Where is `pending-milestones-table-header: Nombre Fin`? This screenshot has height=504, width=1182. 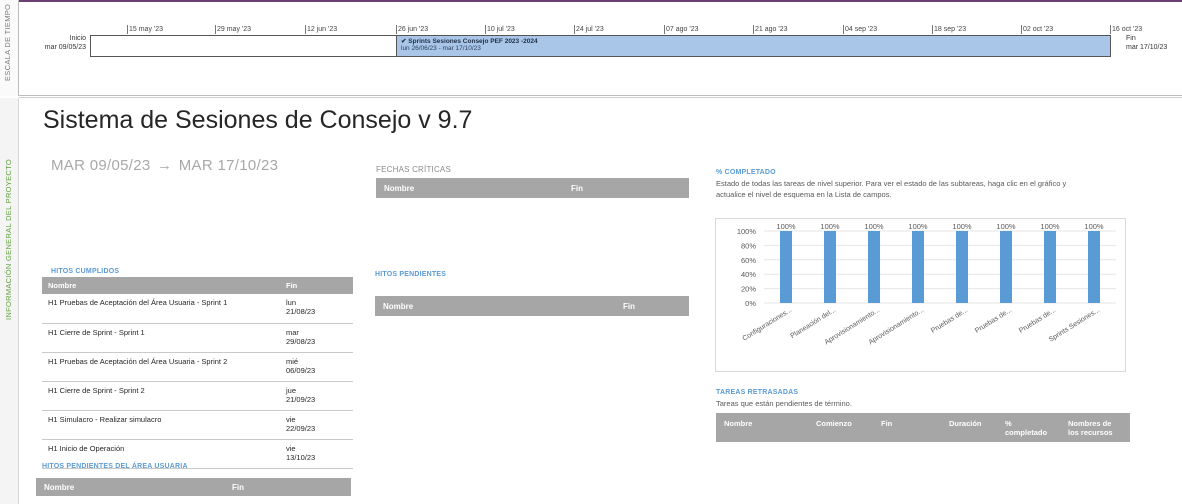
pending-milestones-table-header: Nombre Fin is located at coordinates (532, 306).